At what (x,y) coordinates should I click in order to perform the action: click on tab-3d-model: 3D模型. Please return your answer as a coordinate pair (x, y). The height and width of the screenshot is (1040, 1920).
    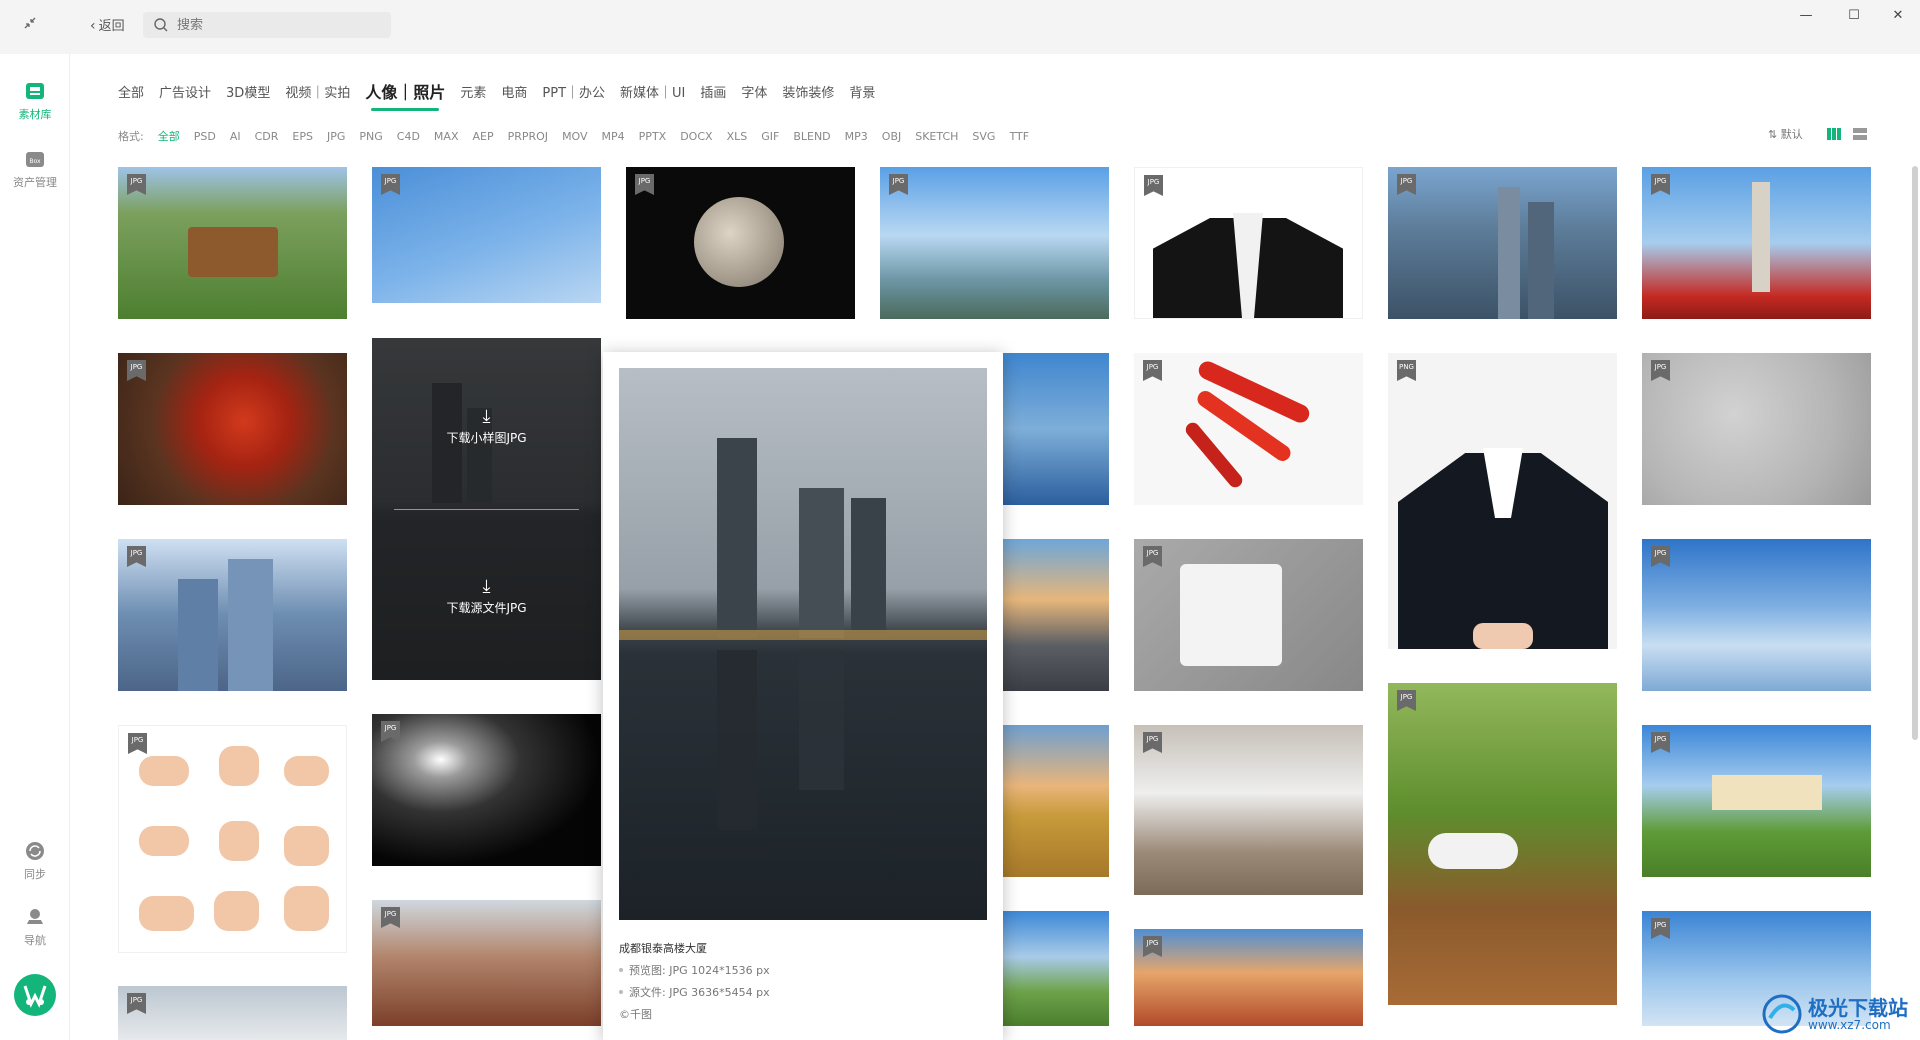
    Looking at the image, I should click on (248, 91).